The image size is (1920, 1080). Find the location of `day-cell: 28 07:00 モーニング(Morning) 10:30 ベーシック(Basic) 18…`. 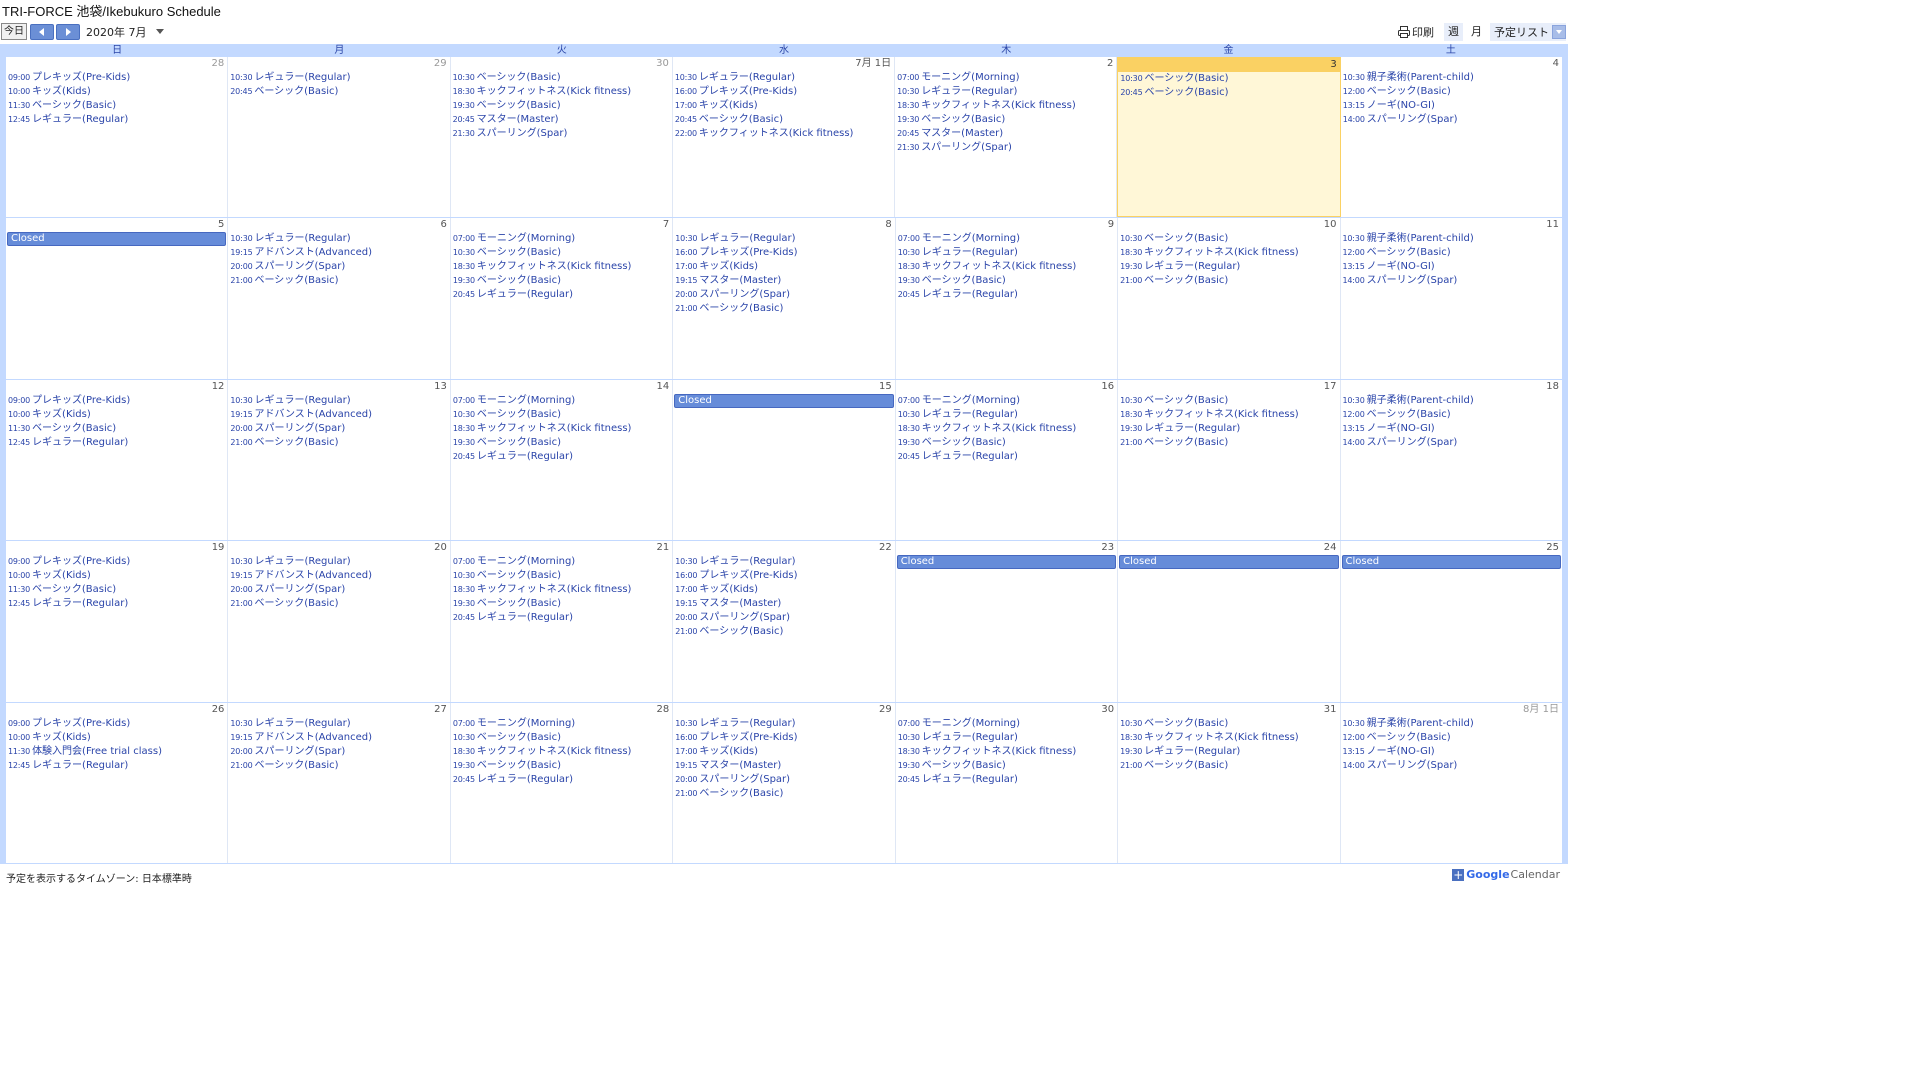

day-cell: 28 07:00 モーニング(Morning) 10:30 ベーシック(Basic) 18… is located at coordinates (562, 783).